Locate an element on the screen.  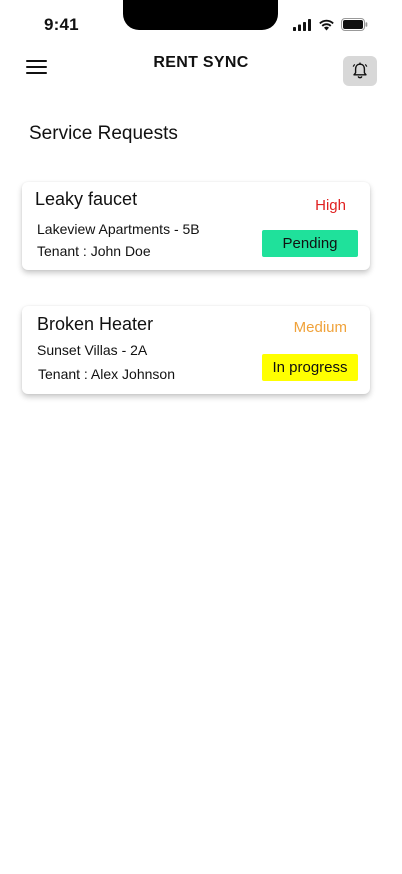
notifications-button is located at coordinates (360, 71).